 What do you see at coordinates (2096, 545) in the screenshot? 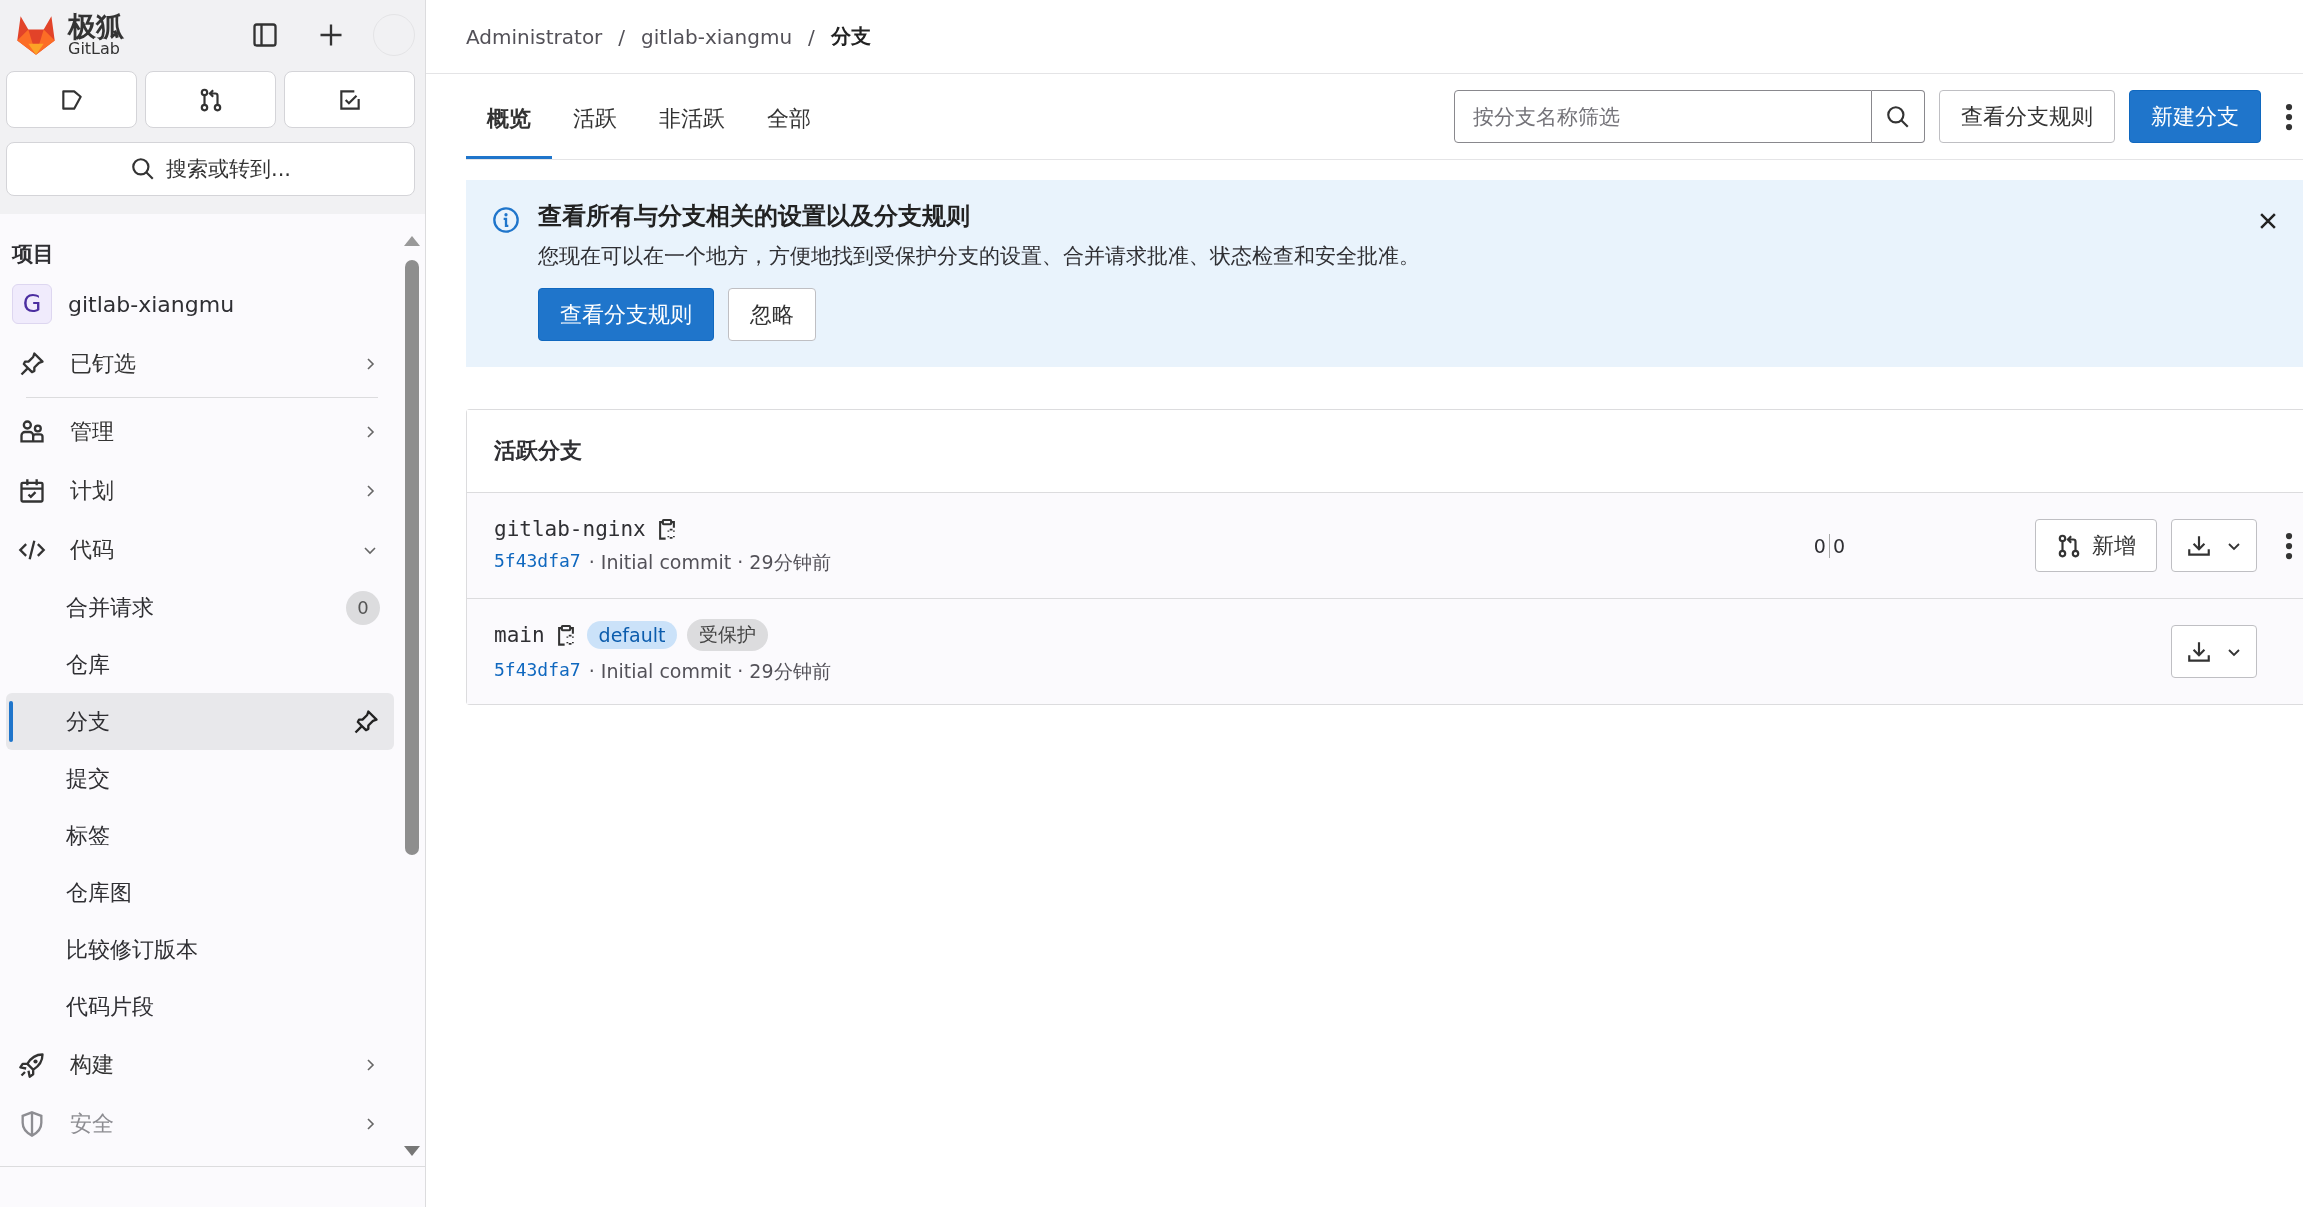
I see `new-merge-request-button: 新增` at bounding box center [2096, 545].